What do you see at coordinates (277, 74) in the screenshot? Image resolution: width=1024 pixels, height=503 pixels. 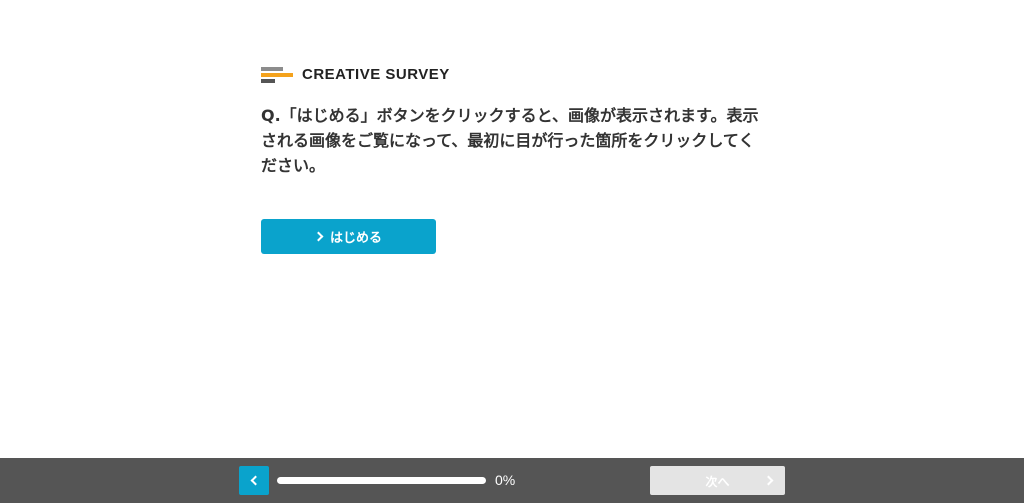 I see `logo-bars-icon` at bounding box center [277, 74].